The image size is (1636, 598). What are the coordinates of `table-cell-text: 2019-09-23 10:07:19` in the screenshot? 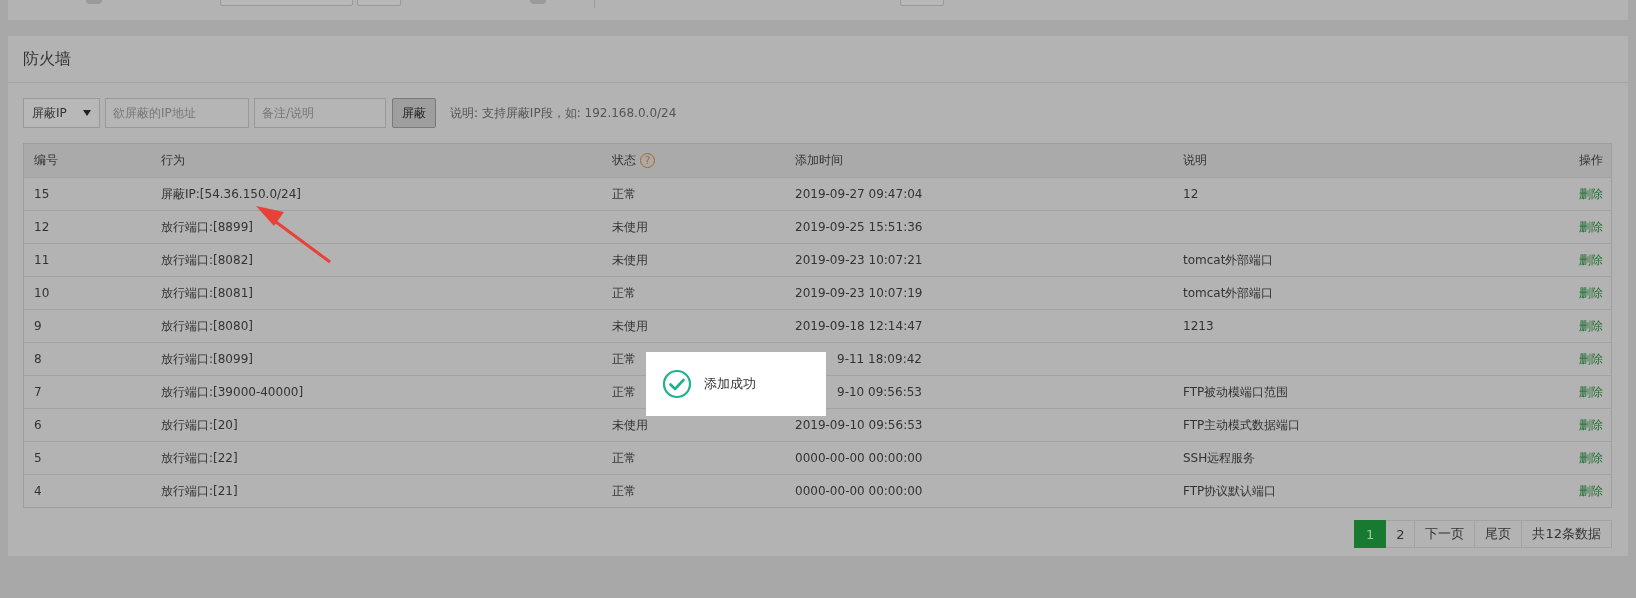 It's located at (858, 293).